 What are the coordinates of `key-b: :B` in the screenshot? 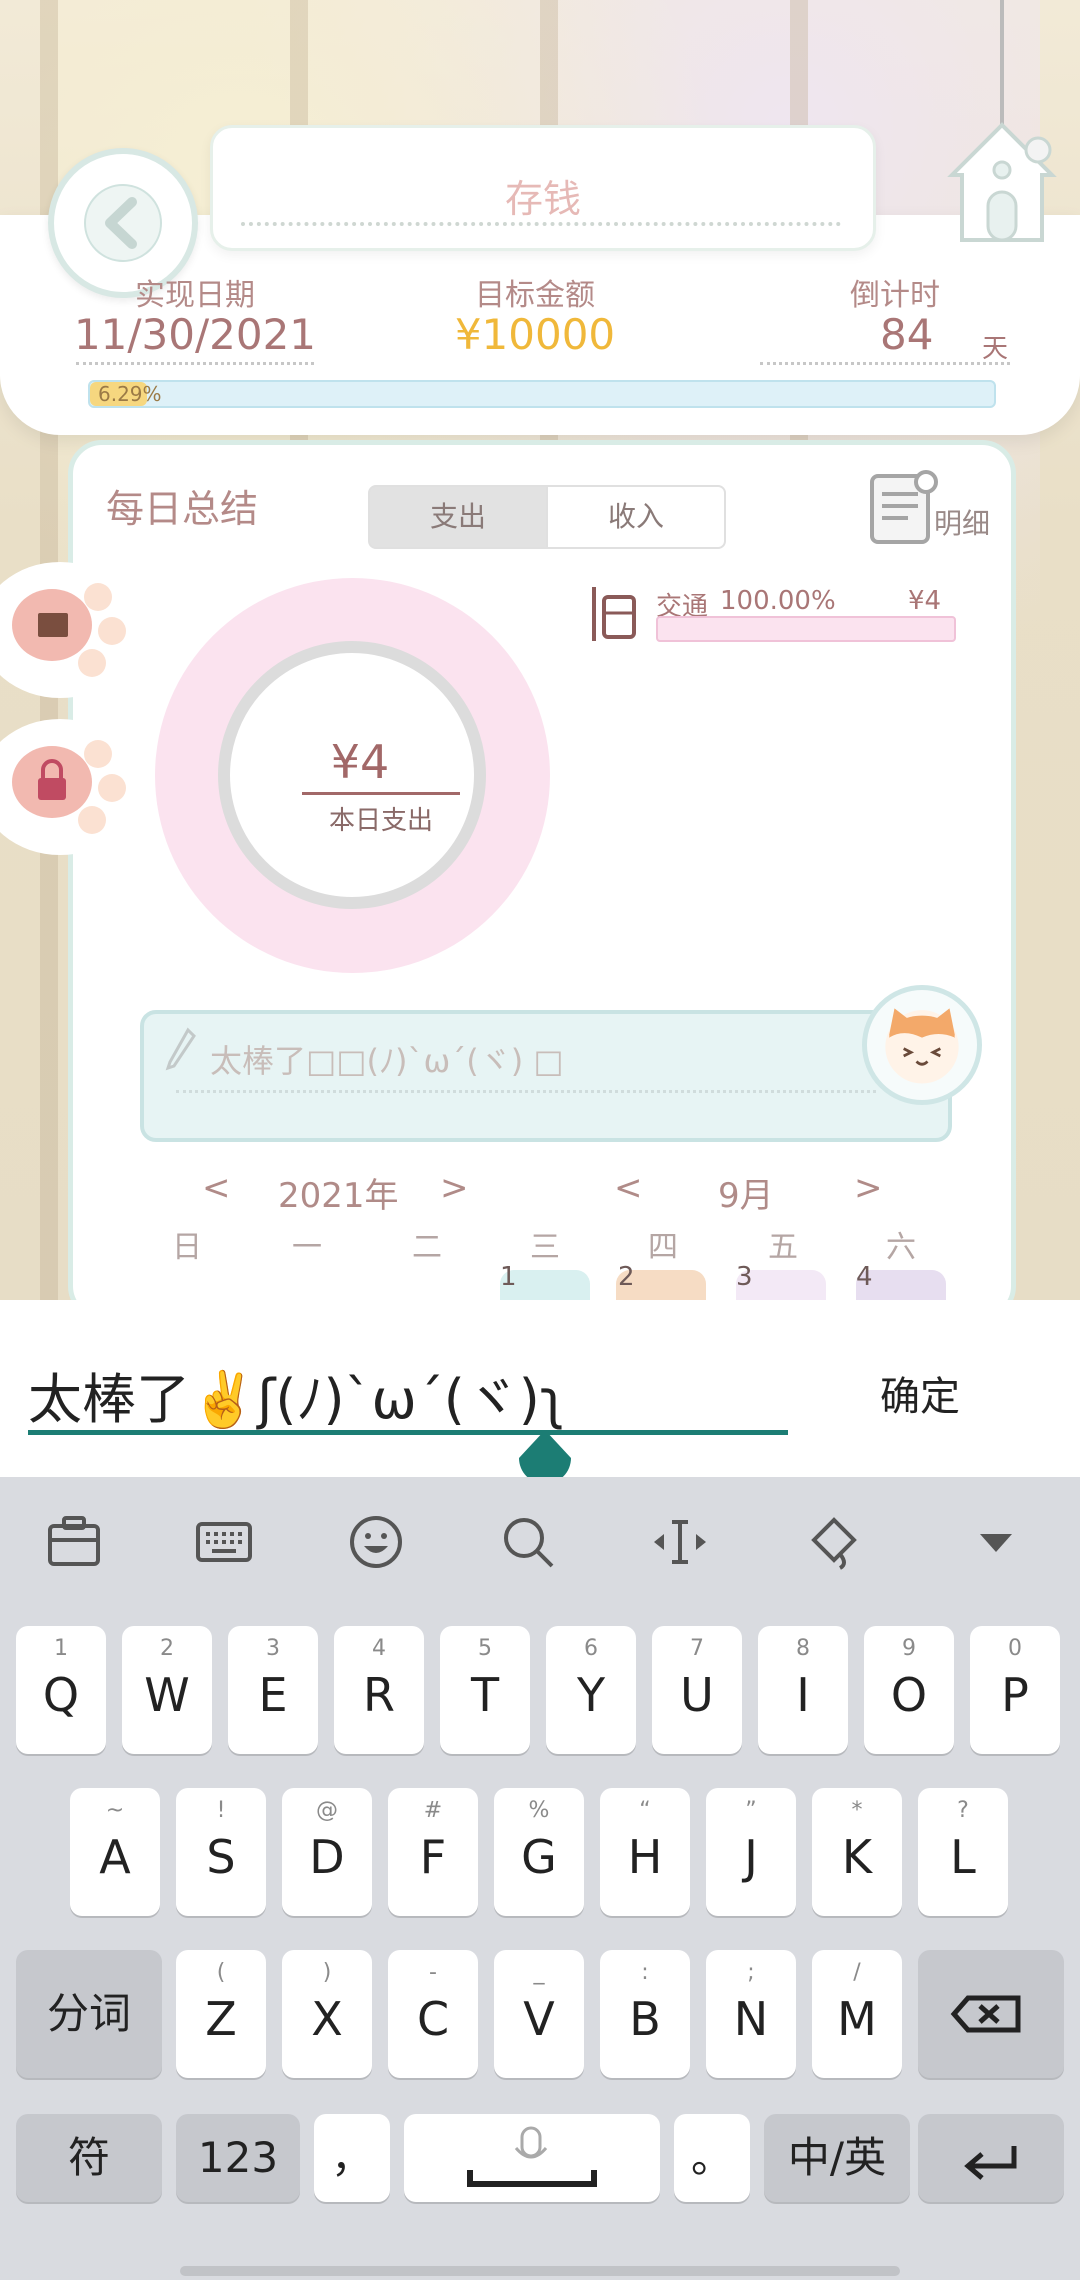 It's located at (645, 2014).